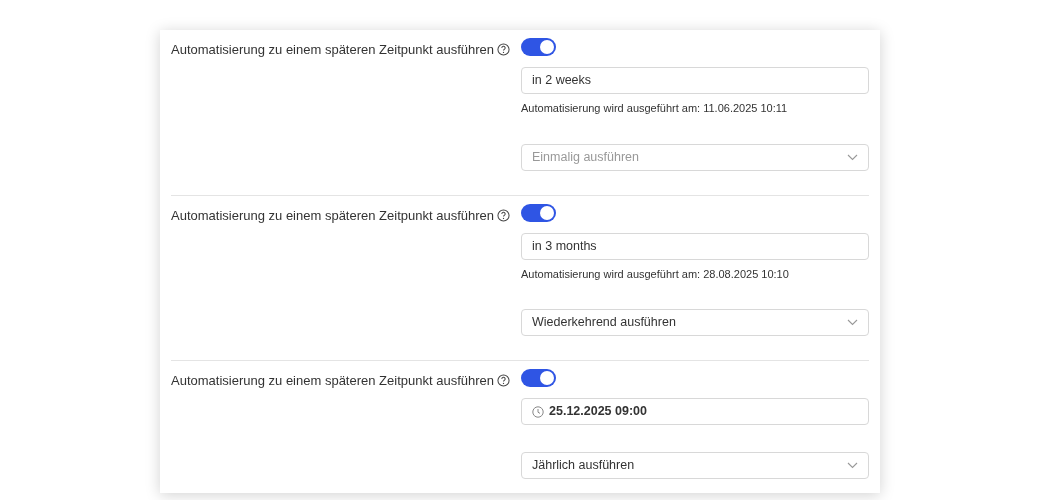  Describe the element at coordinates (538, 411) in the screenshot. I see `clock-icon` at that location.